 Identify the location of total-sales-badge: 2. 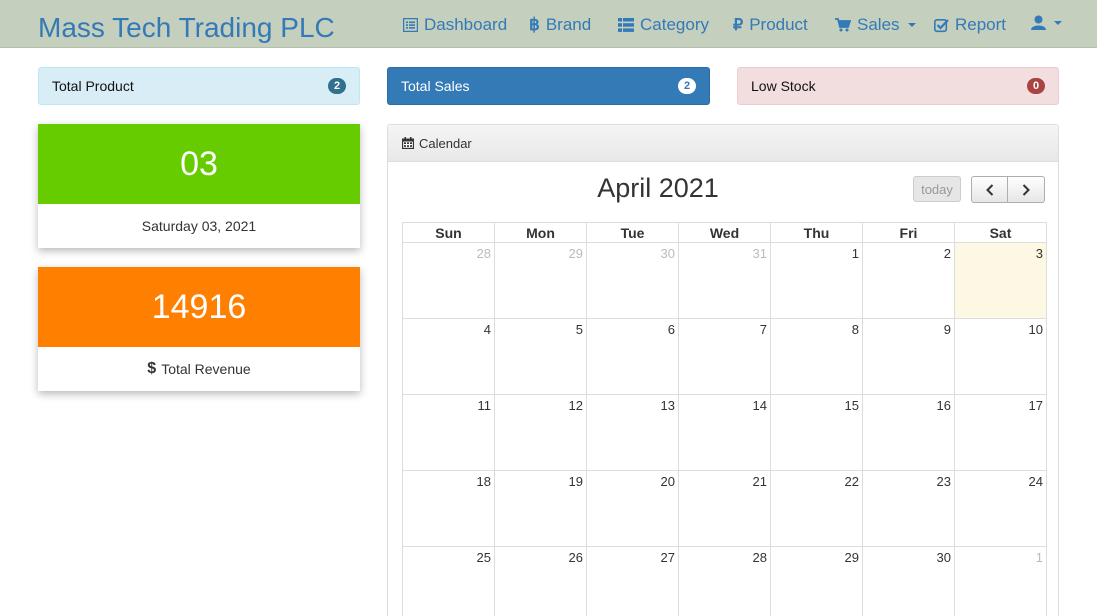
(687, 86).